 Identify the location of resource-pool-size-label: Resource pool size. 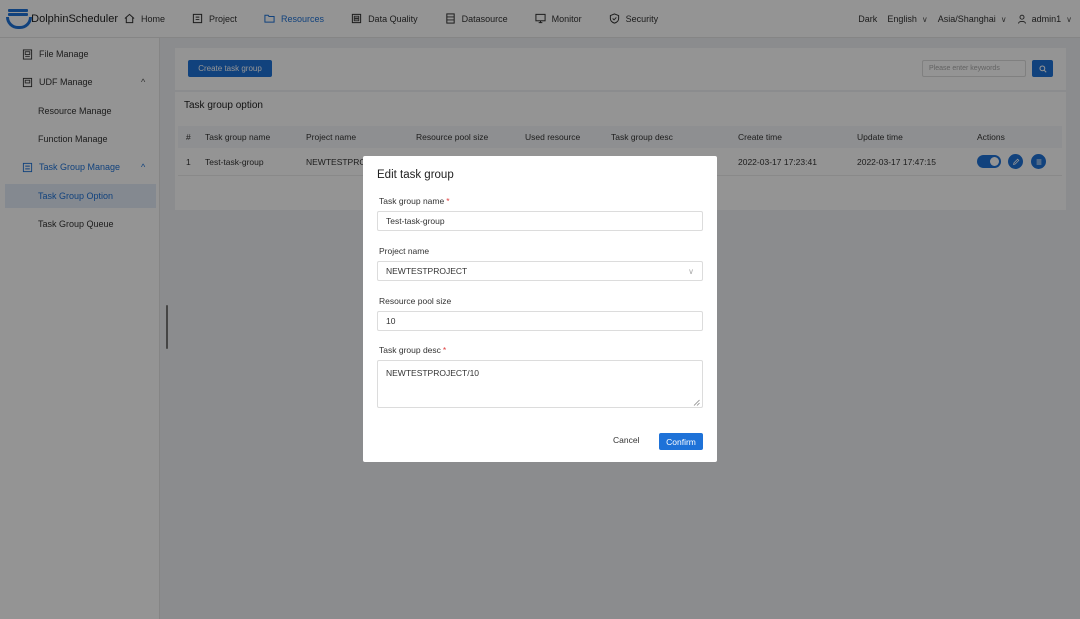
(415, 301).